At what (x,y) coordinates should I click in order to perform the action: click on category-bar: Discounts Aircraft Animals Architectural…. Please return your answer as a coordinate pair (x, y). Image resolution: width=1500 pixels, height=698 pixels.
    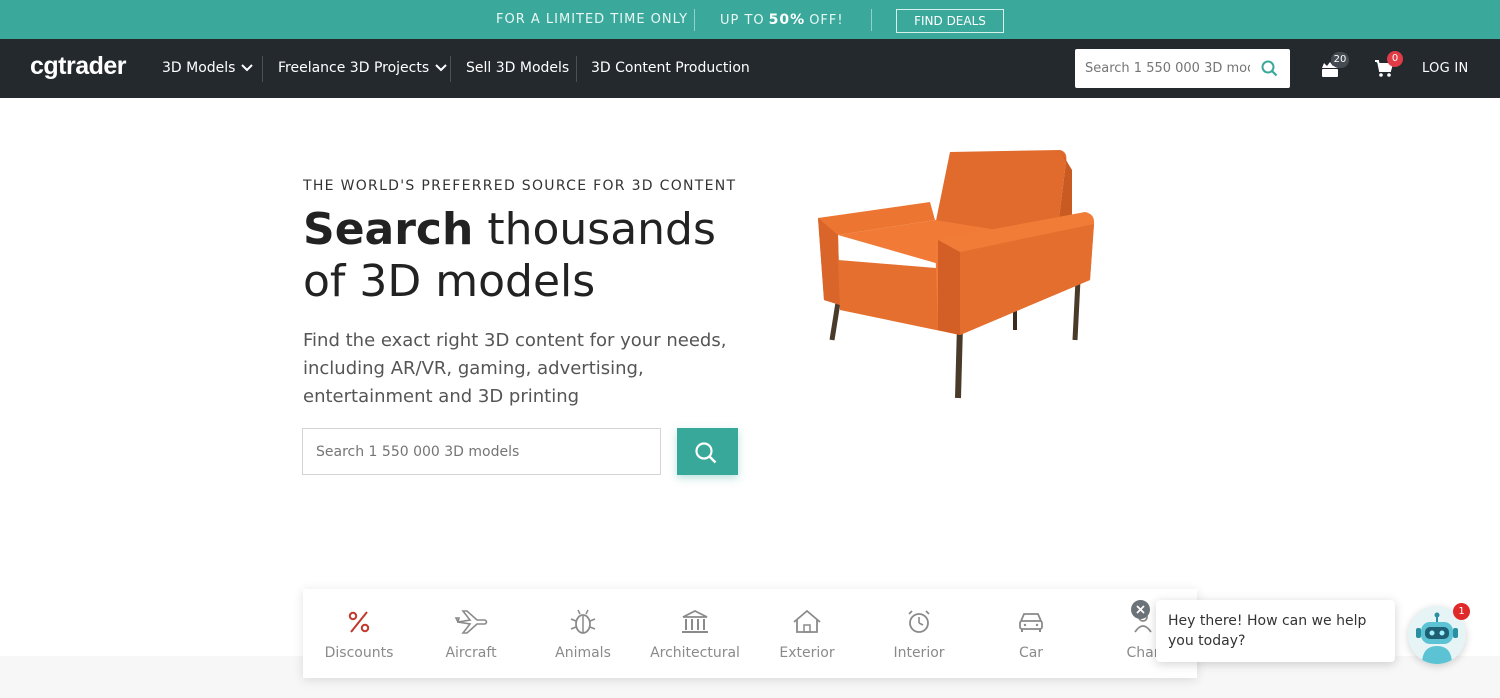
    Looking at the image, I should click on (750, 633).